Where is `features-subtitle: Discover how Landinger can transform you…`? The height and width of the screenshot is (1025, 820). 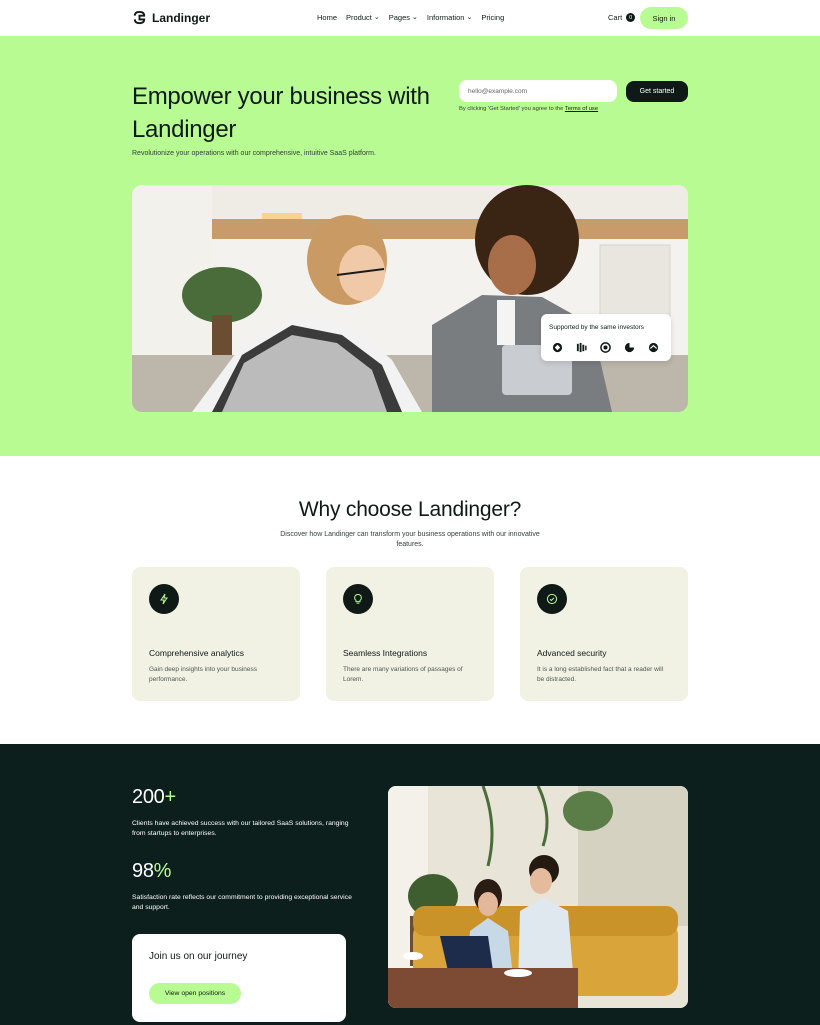 features-subtitle: Discover how Landinger can transform you… is located at coordinates (410, 539).